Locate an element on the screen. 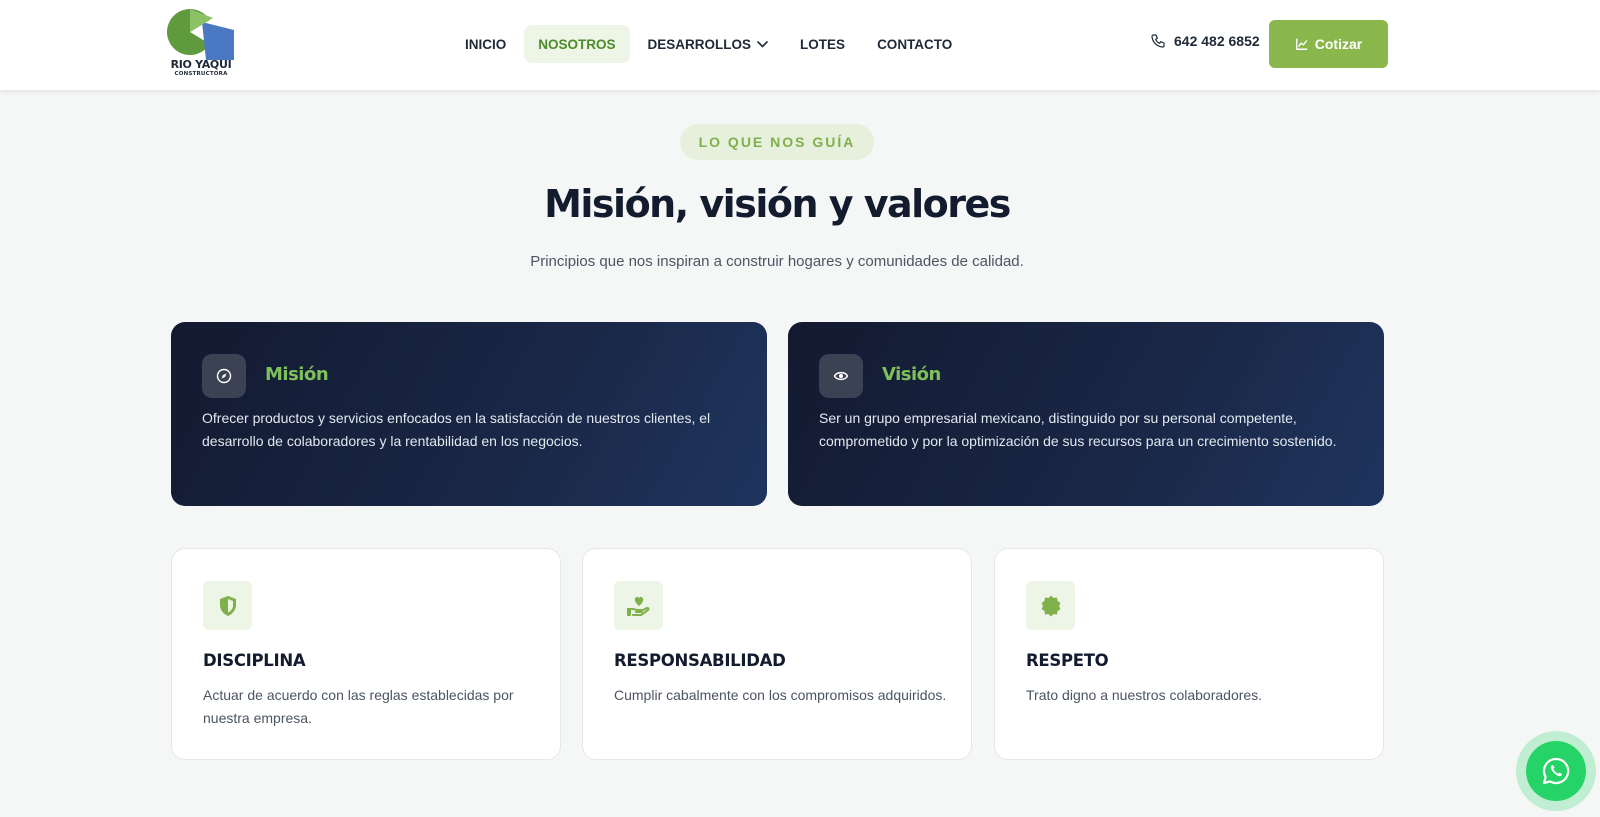 The width and height of the screenshot is (1600, 817). nav-item-lotes: LOTES is located at coordinates (822, 44).